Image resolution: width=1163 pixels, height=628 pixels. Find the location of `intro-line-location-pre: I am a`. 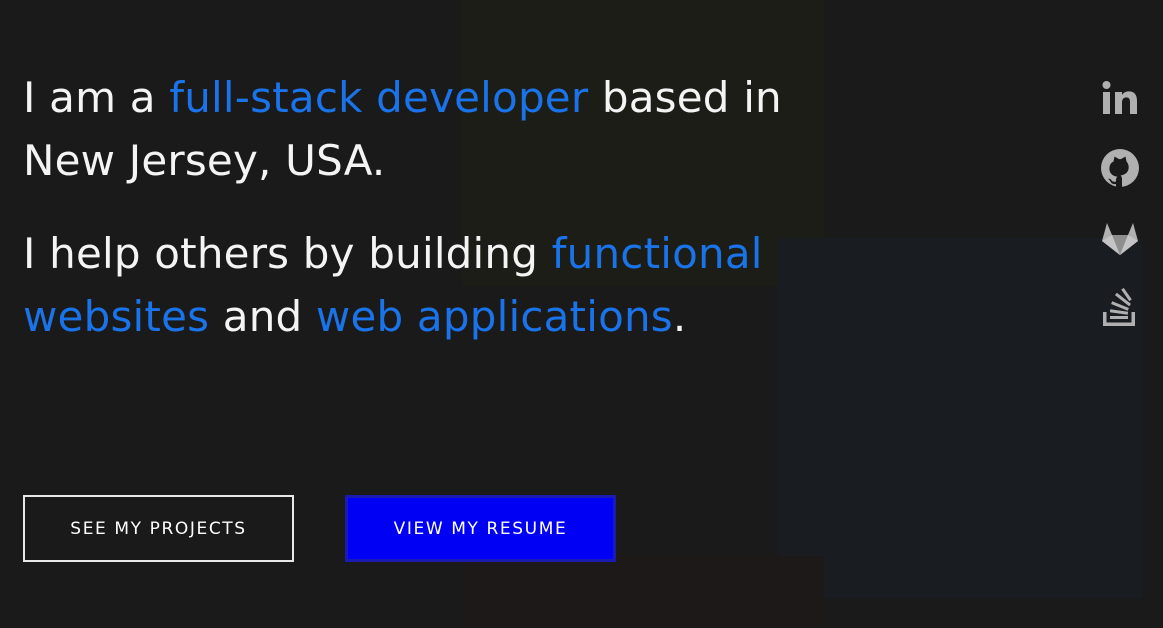

intro-line-location-pre: I am a is located at coordinates (96, 97).